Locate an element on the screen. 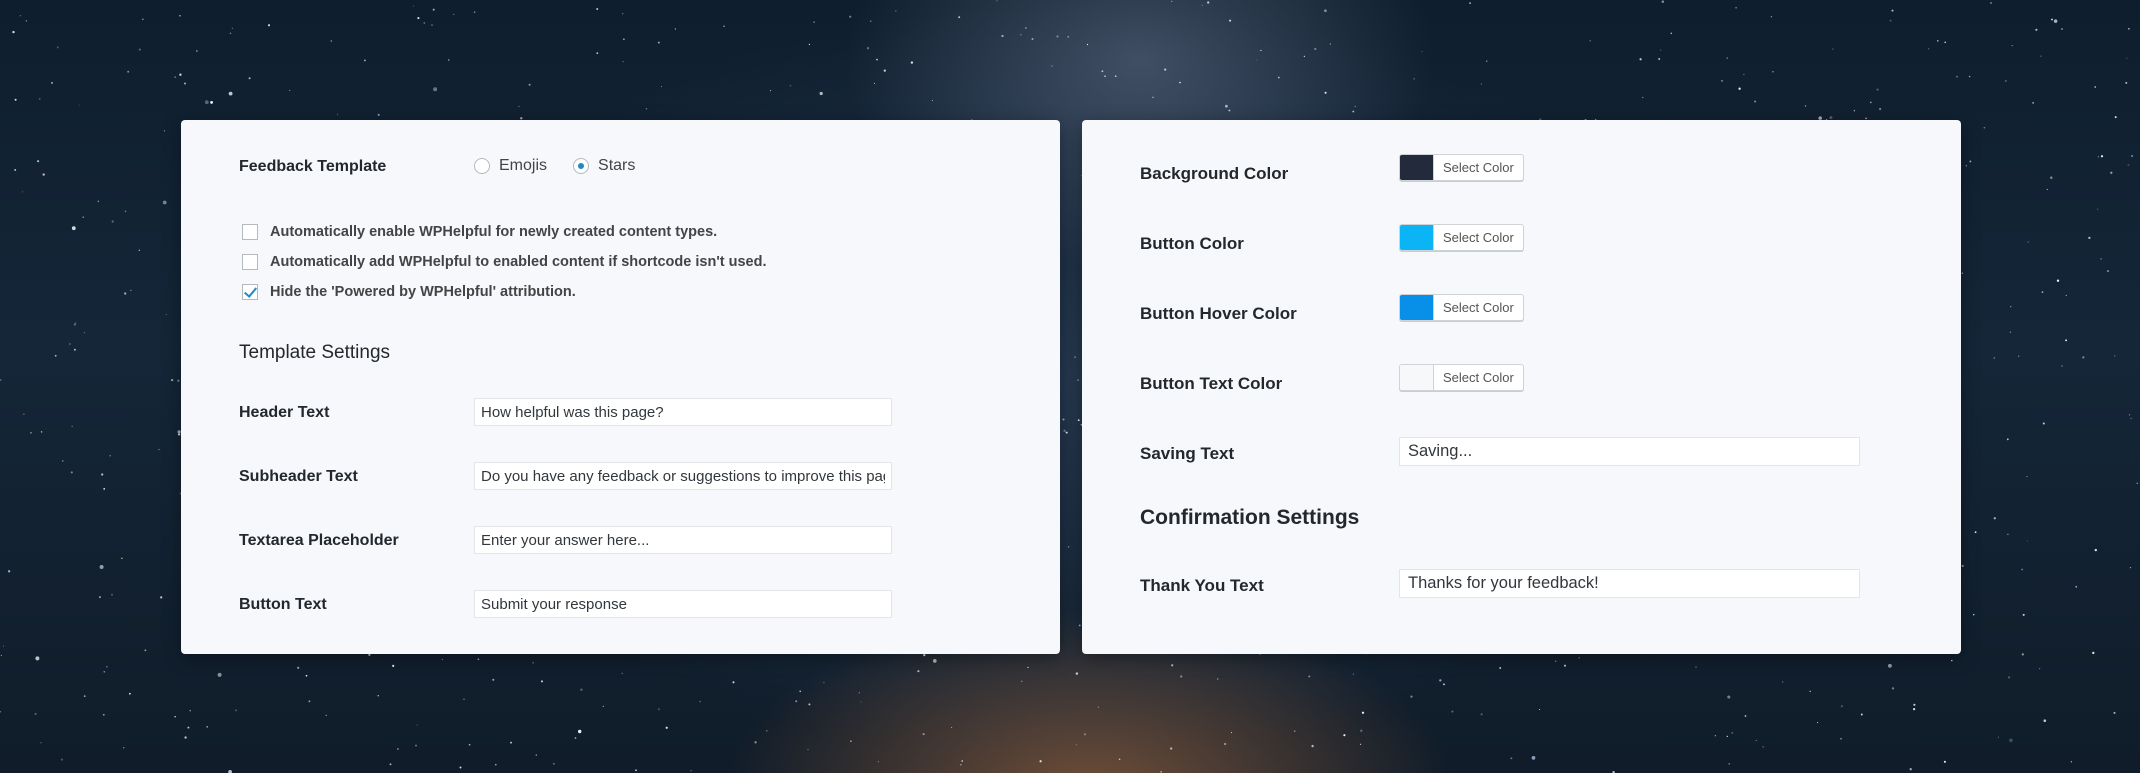 This screenshot has width=2140, height=773. button-text-input is located at coordinates (683, 604).